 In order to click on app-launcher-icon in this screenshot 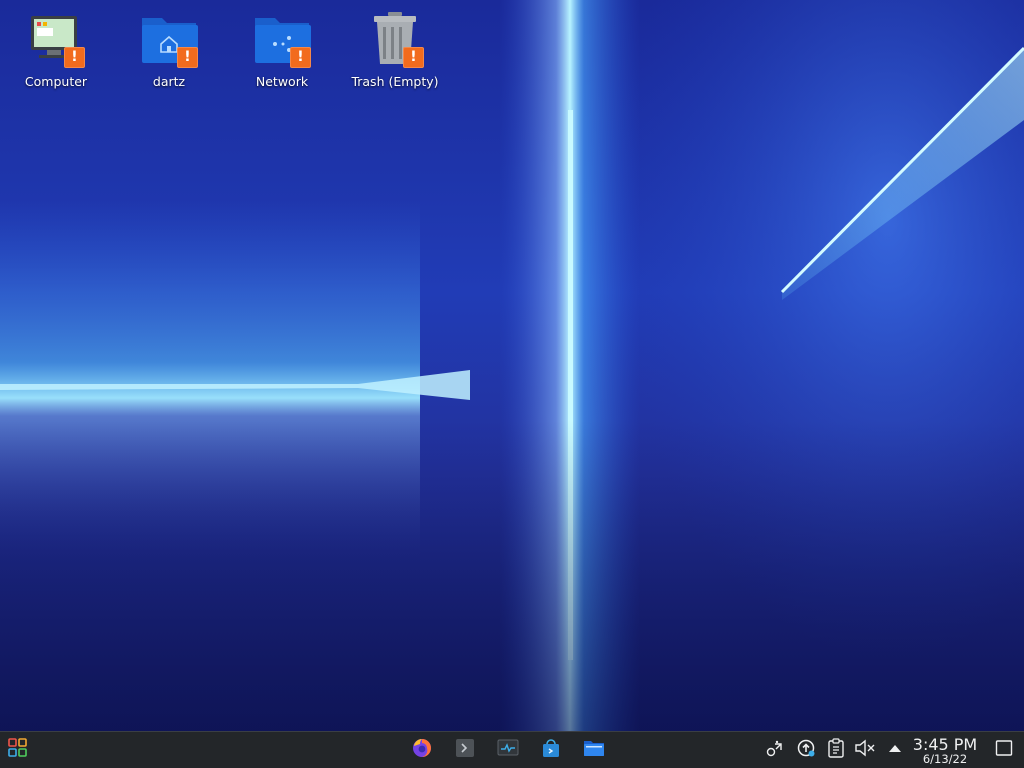, I will do `click(18, 750)`.